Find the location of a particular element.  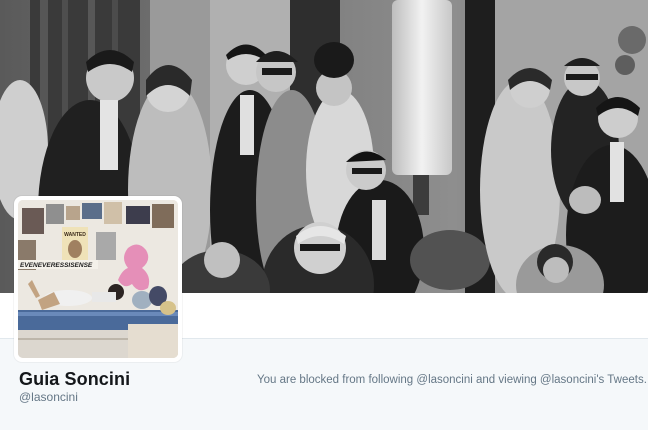

avatar-banner-text: EVENEVERESSISENSE is located at coordinates (56, 265).